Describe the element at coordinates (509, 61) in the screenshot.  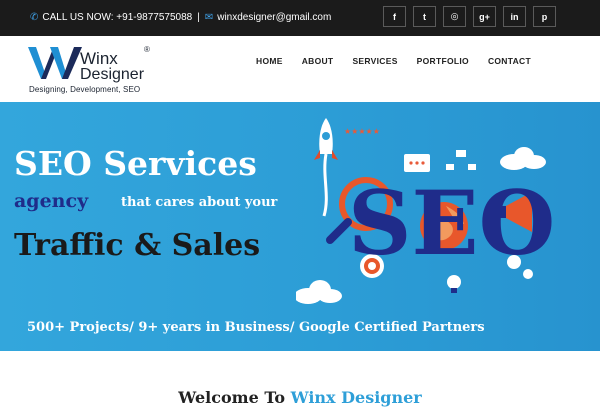
I see `nav-contact: CONTACT` at that location.